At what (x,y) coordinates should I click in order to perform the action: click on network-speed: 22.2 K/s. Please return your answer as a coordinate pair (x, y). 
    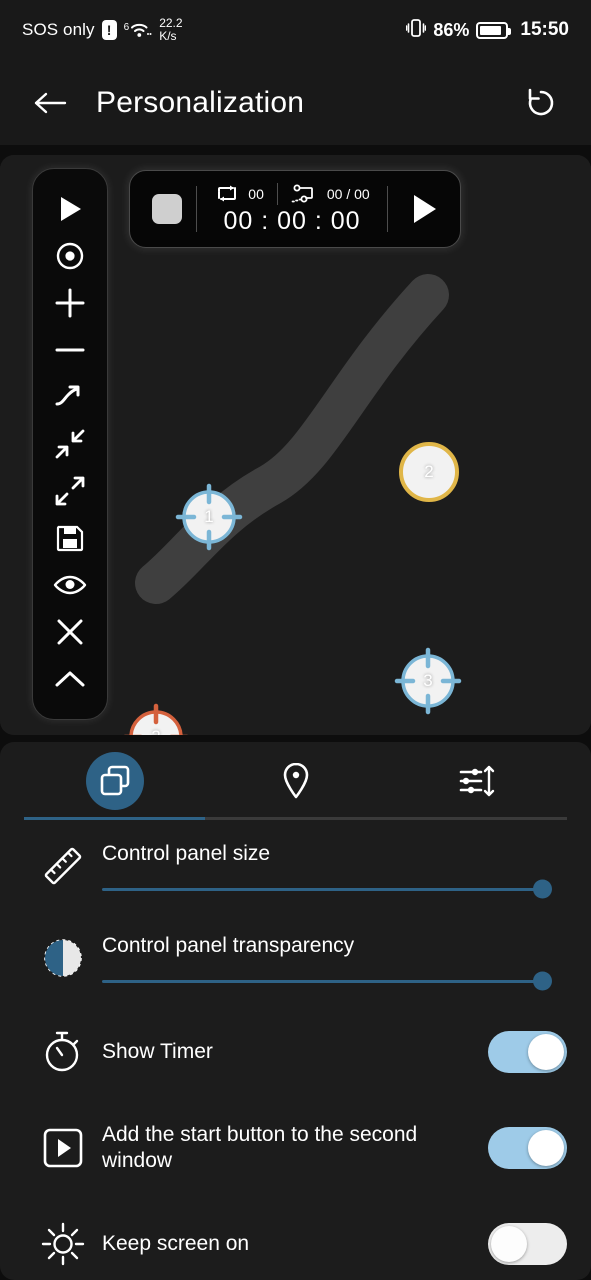
    Looking at the image, I should click on (170, 29).